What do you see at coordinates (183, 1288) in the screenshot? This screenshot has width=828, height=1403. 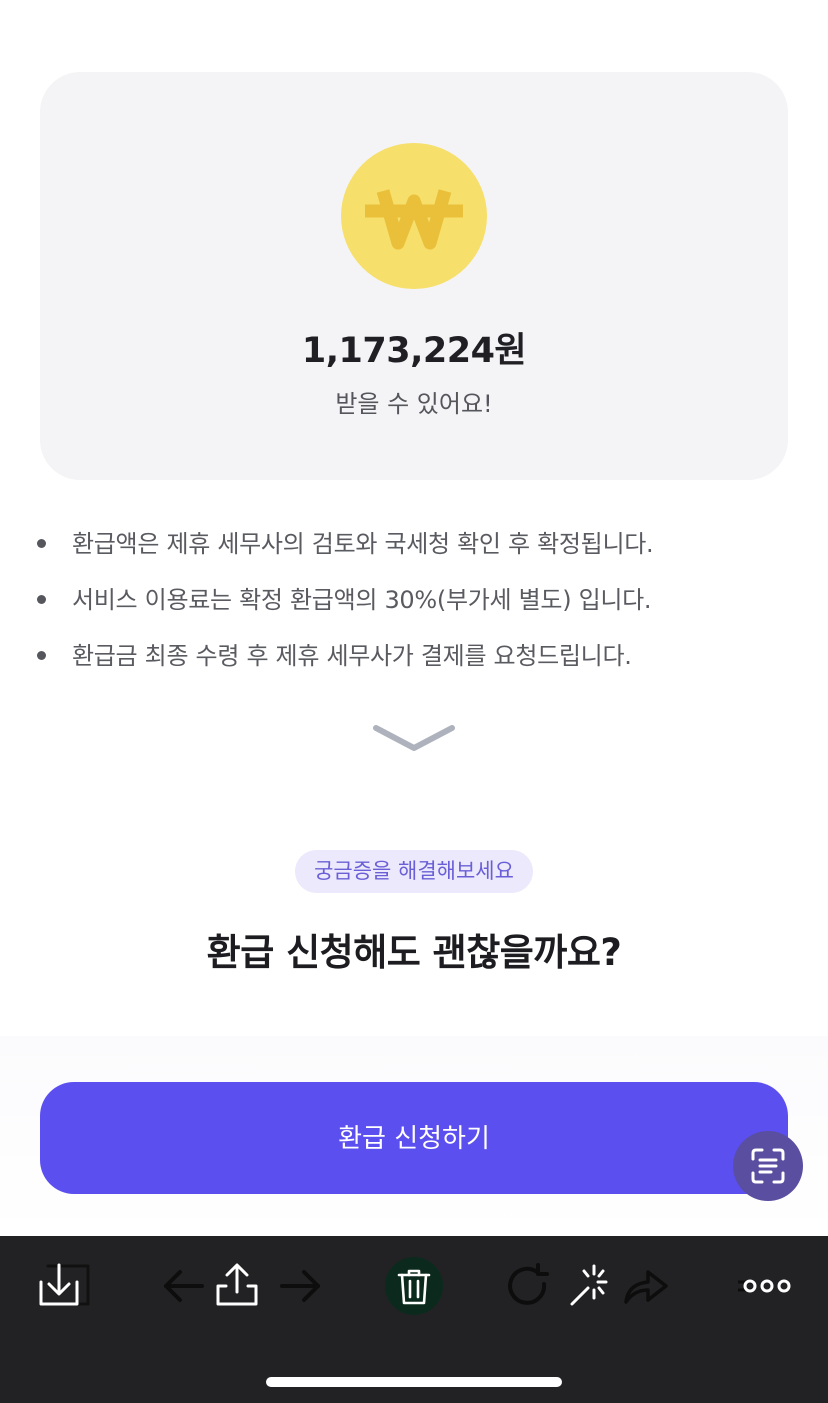 I see `back-arrow-icon` at bounding box center [183, 1288].